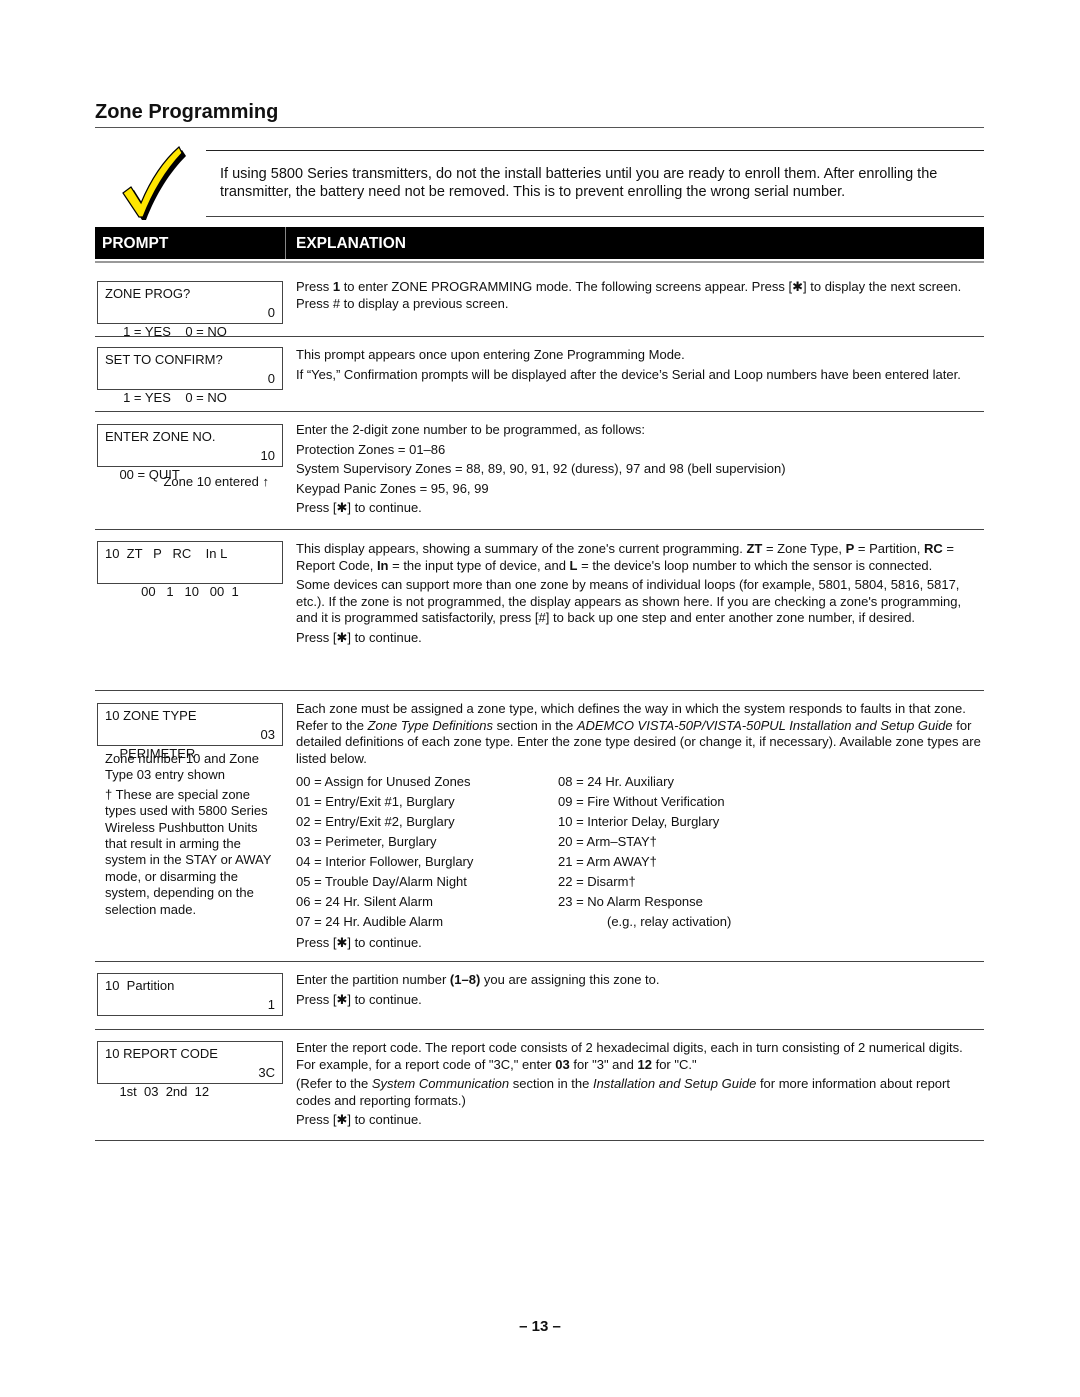 This screenshot has width=1080, height=1397. I want to click on text: = the input type of device, and, so click(479, 565).